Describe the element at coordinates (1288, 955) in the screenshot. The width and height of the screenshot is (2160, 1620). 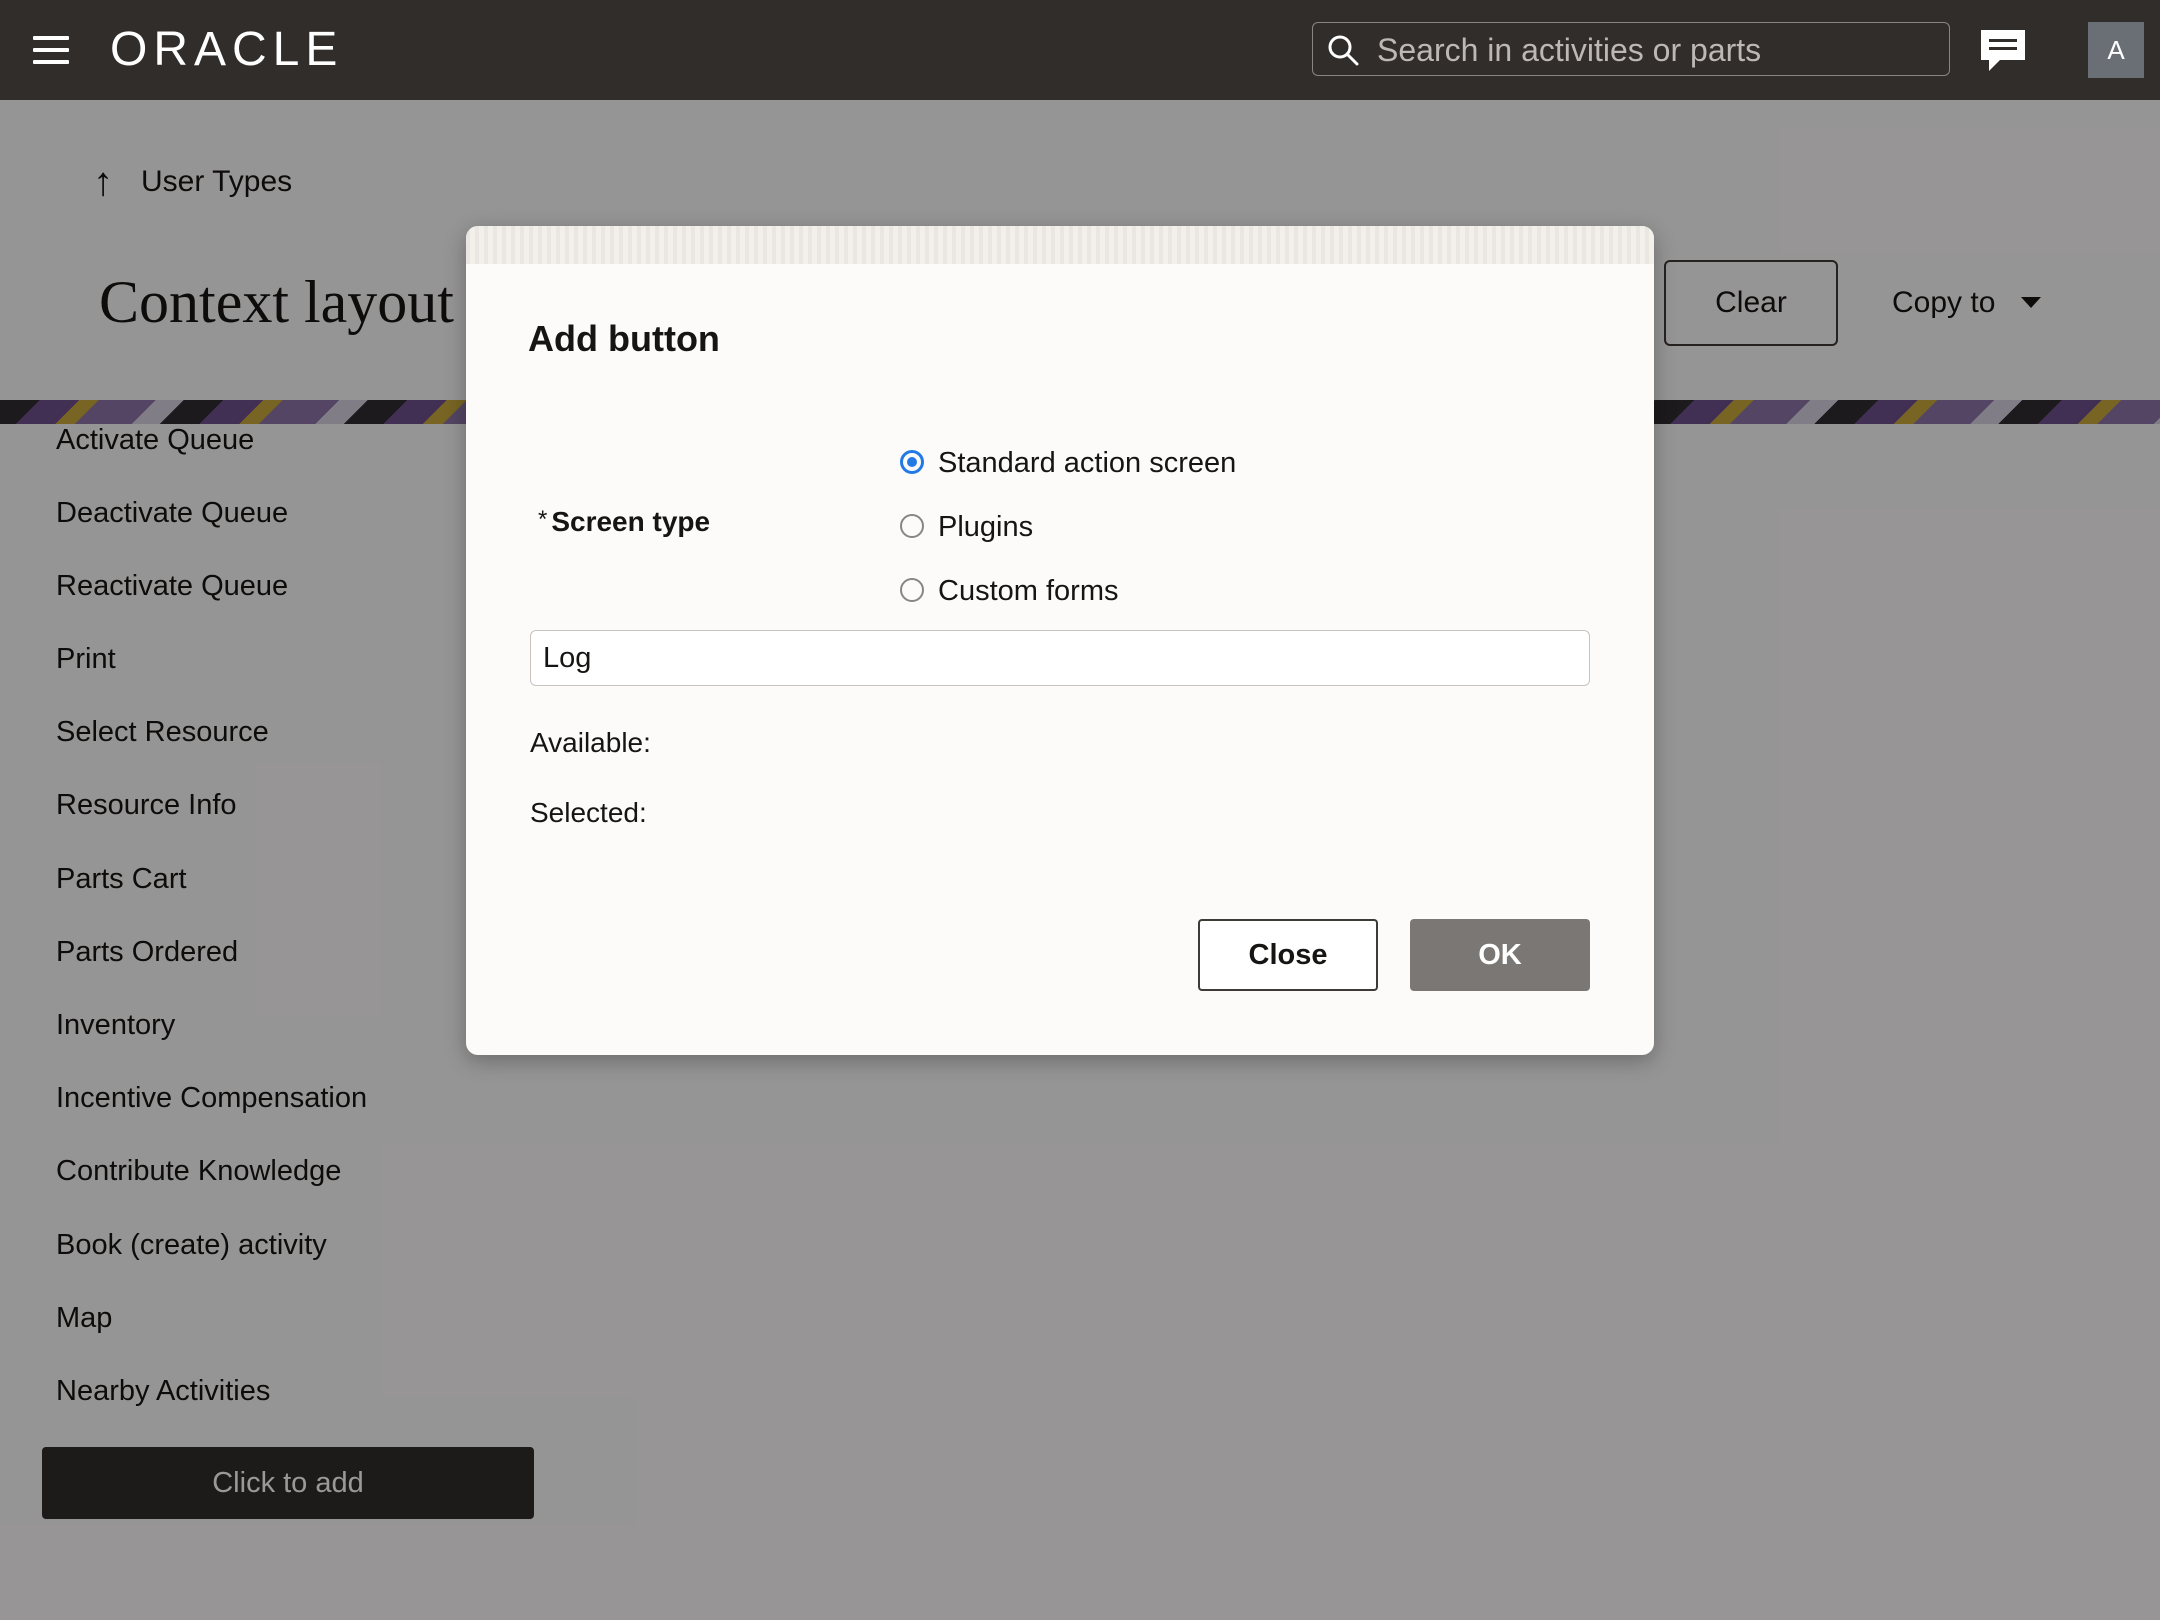
I see `close-button: Close` at that location.